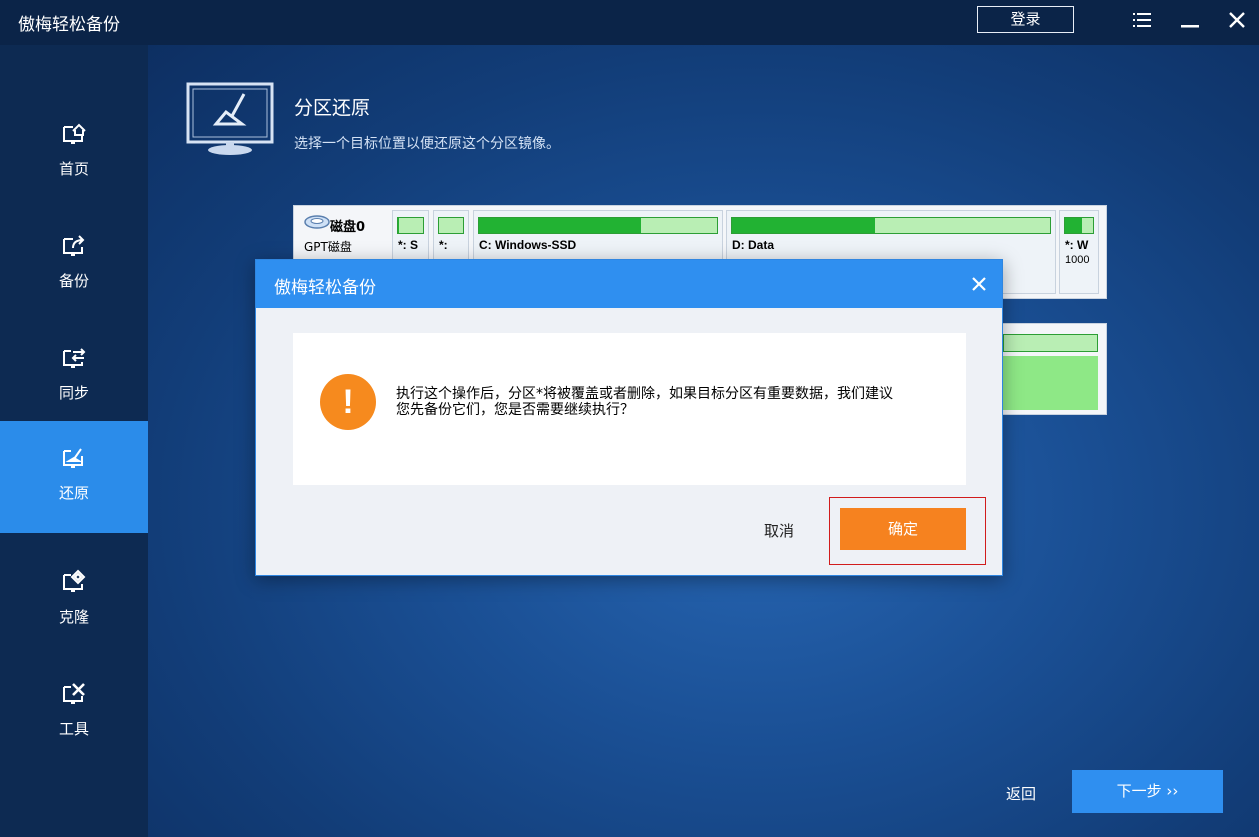  I want to click on restore-icon, so click(73, 458).